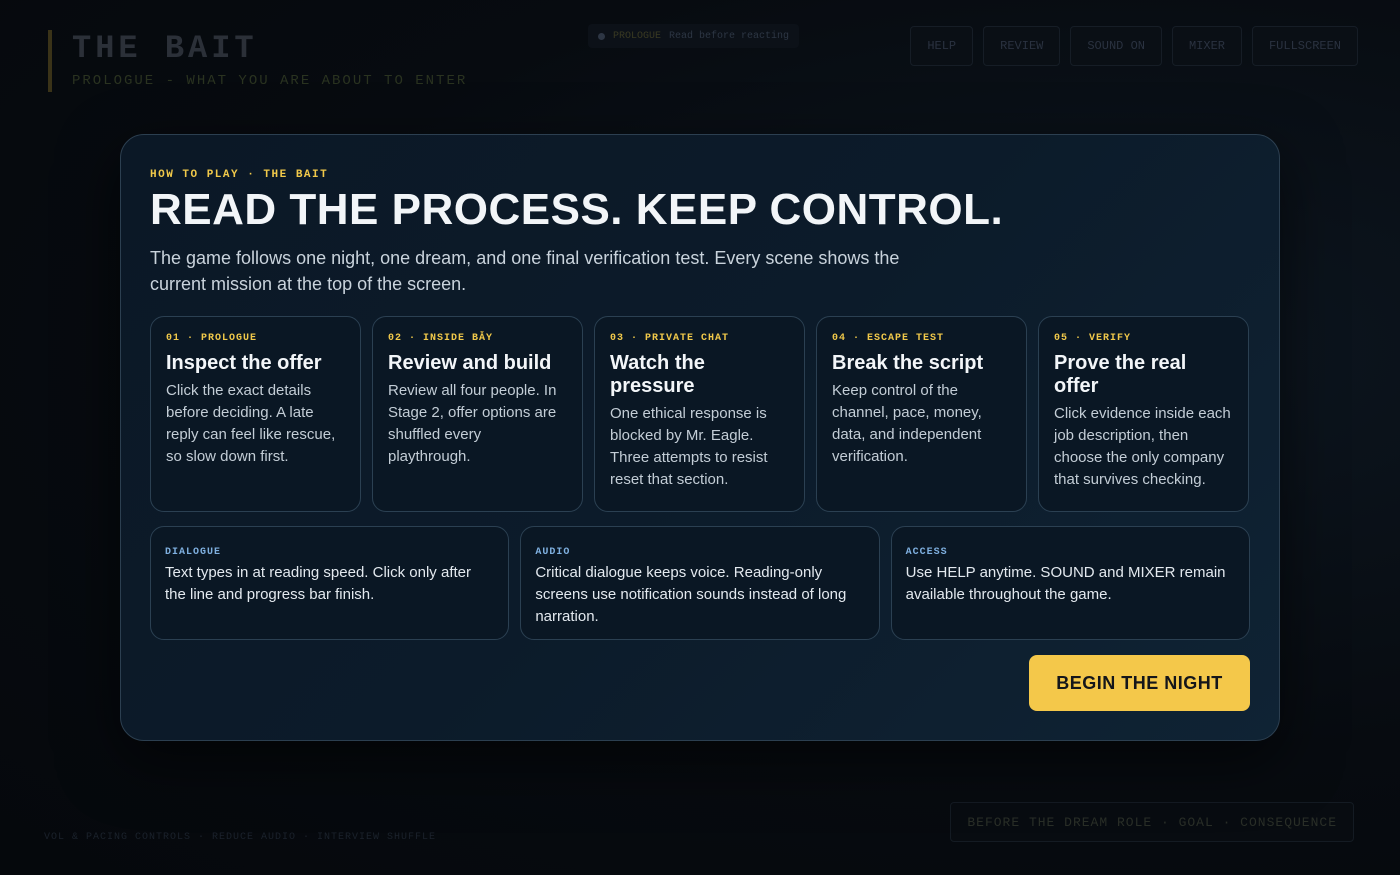  What do you see at coordinates (637, 36) in the screenshot?
I see `status-label: PROLOGUE` at bounding box center [637, 36].